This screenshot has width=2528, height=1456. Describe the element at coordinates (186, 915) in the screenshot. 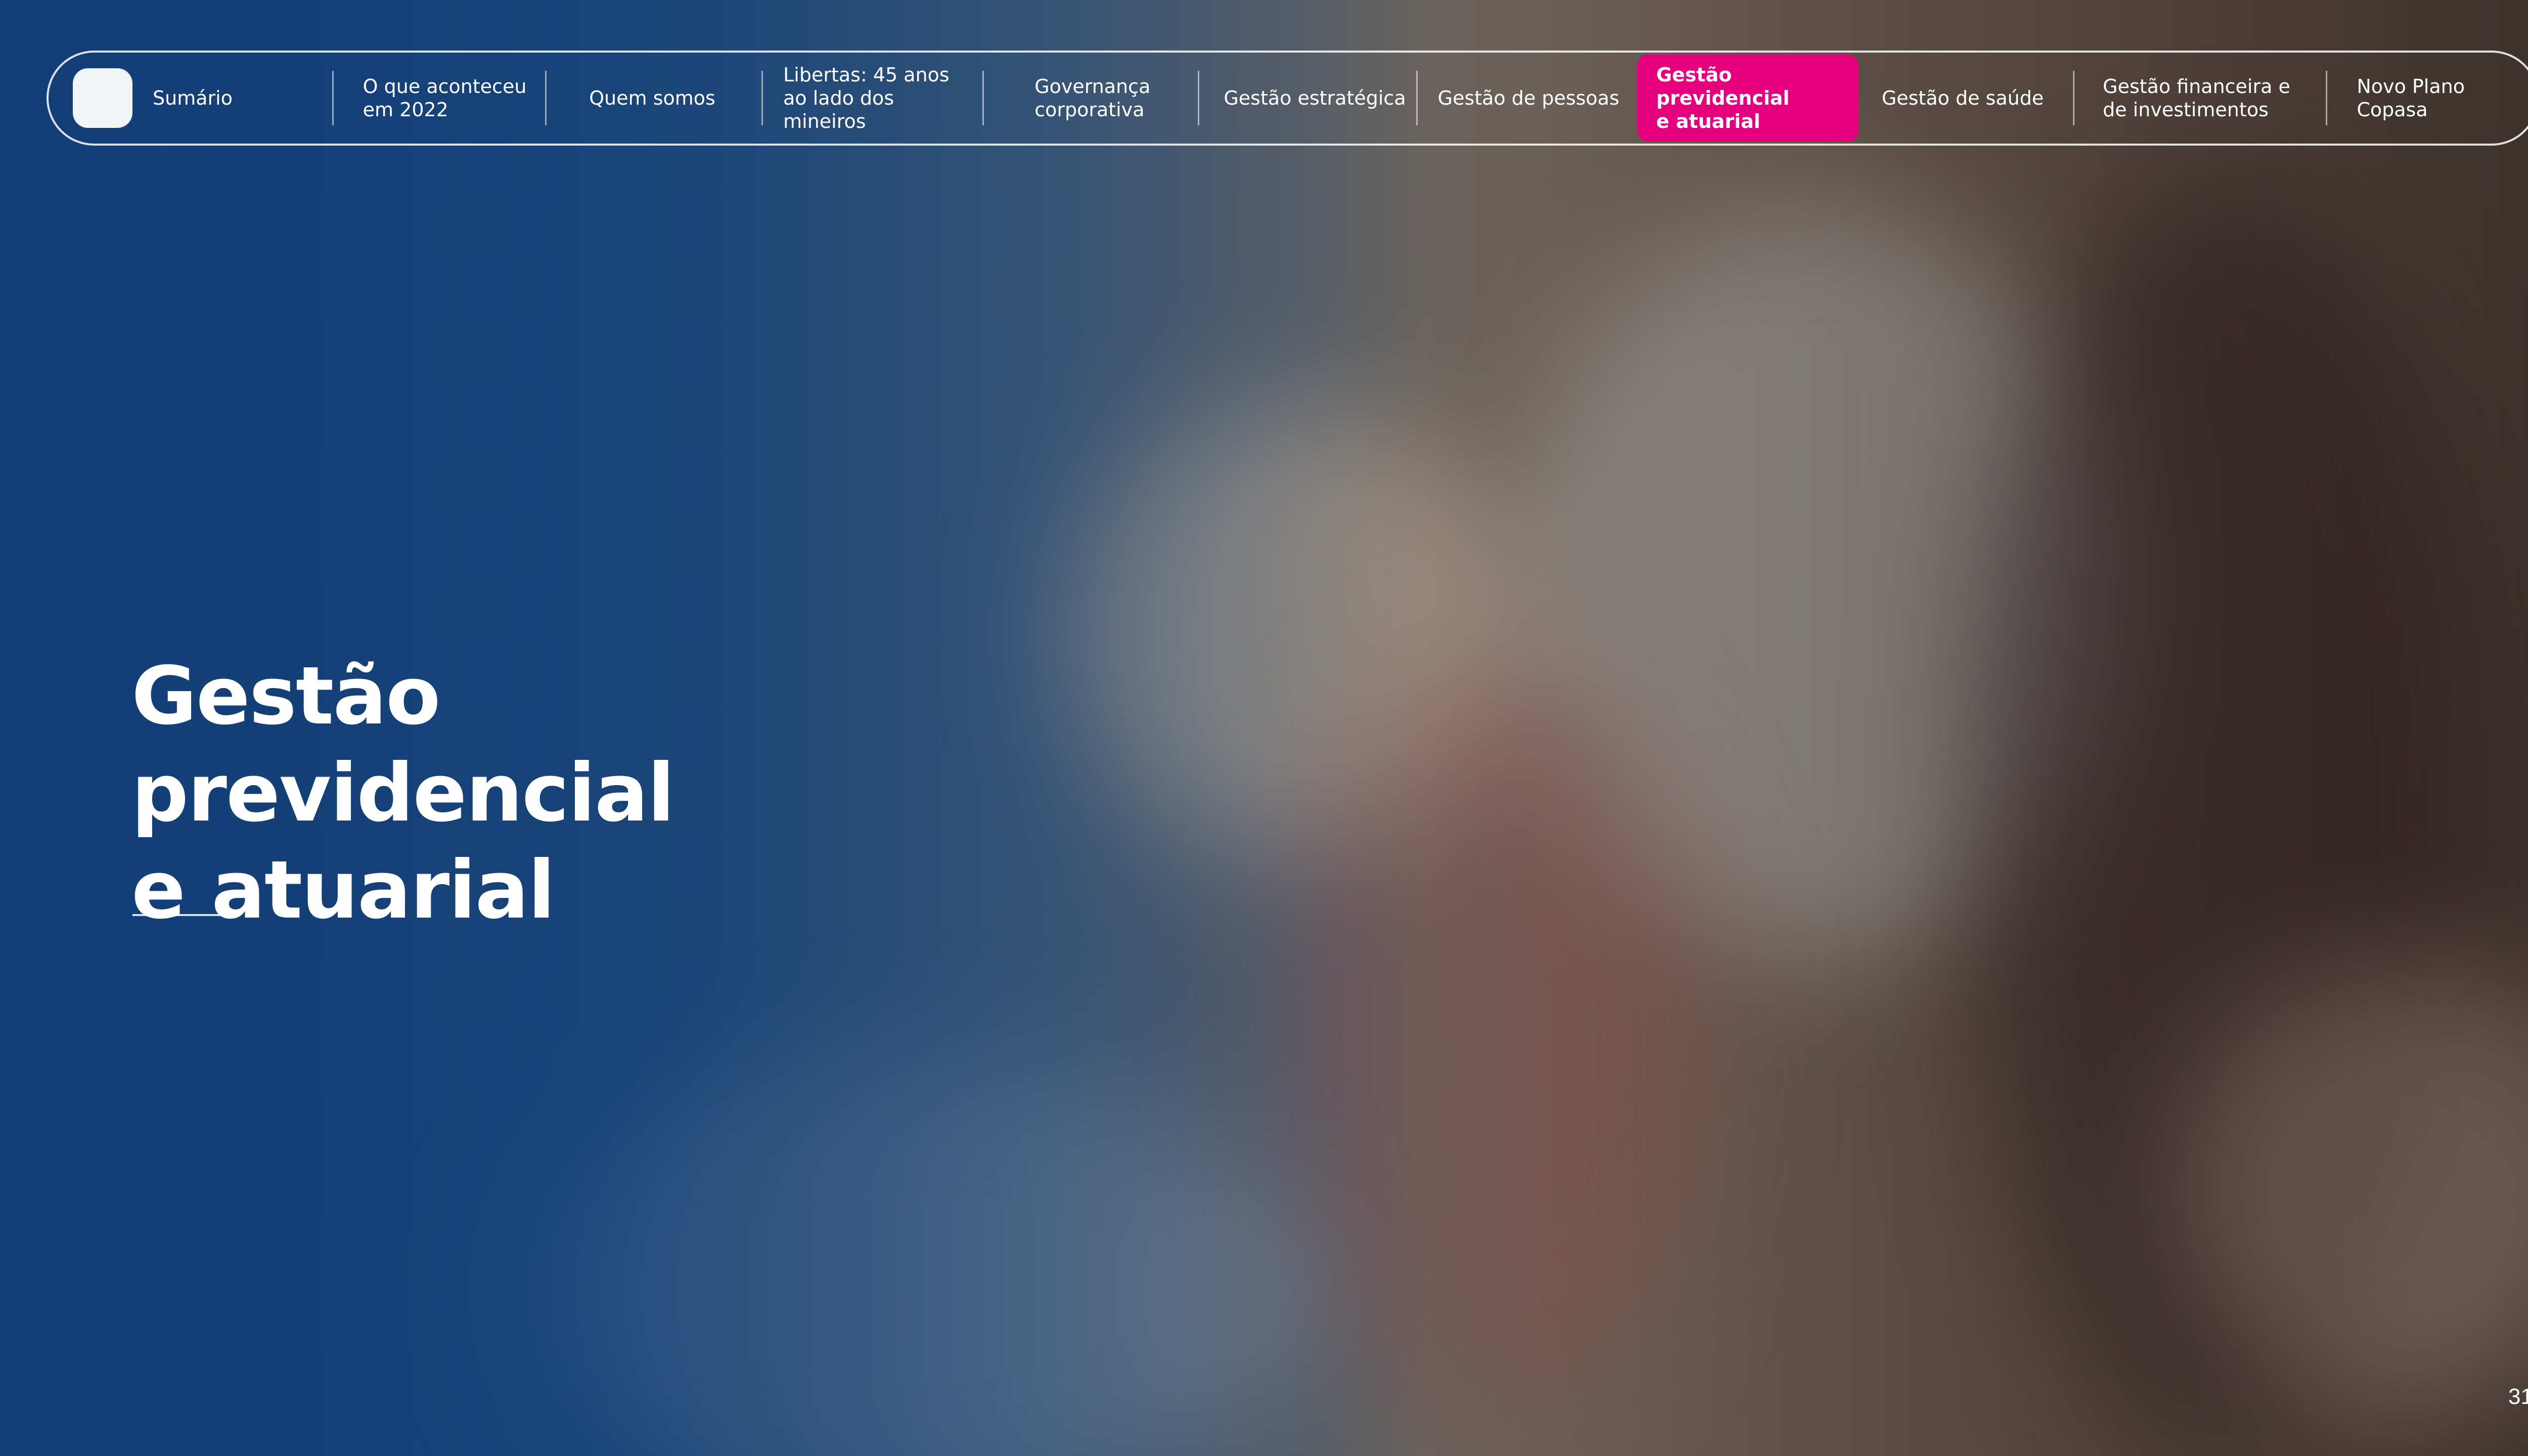

I see `title-underline-divider` at that location.